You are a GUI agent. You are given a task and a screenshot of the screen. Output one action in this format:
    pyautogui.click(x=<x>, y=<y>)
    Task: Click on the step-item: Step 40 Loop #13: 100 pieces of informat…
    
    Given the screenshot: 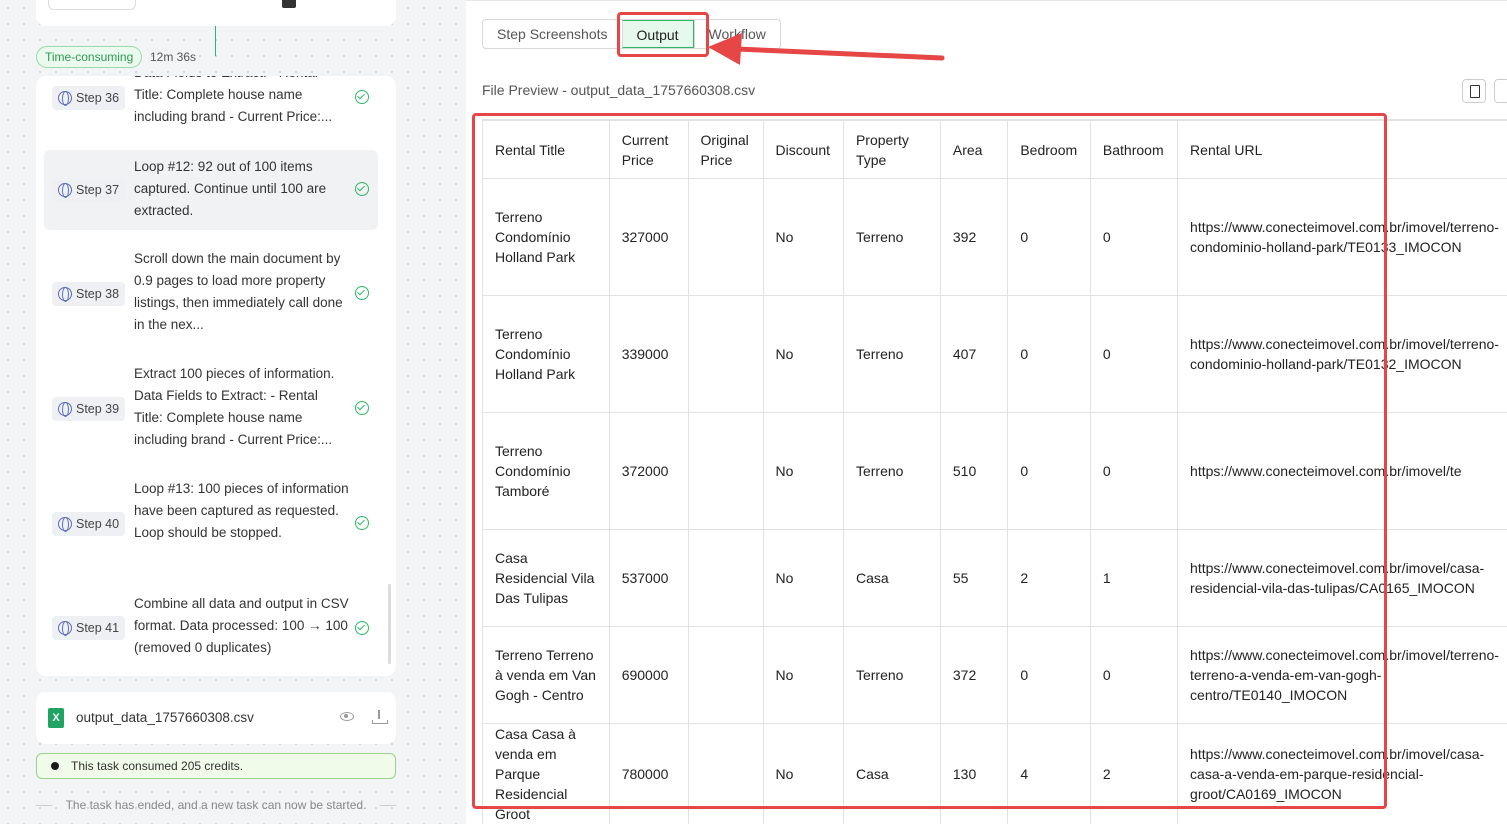 What is the action you would take?
    pyautogui.click(x=211, y=524)
    